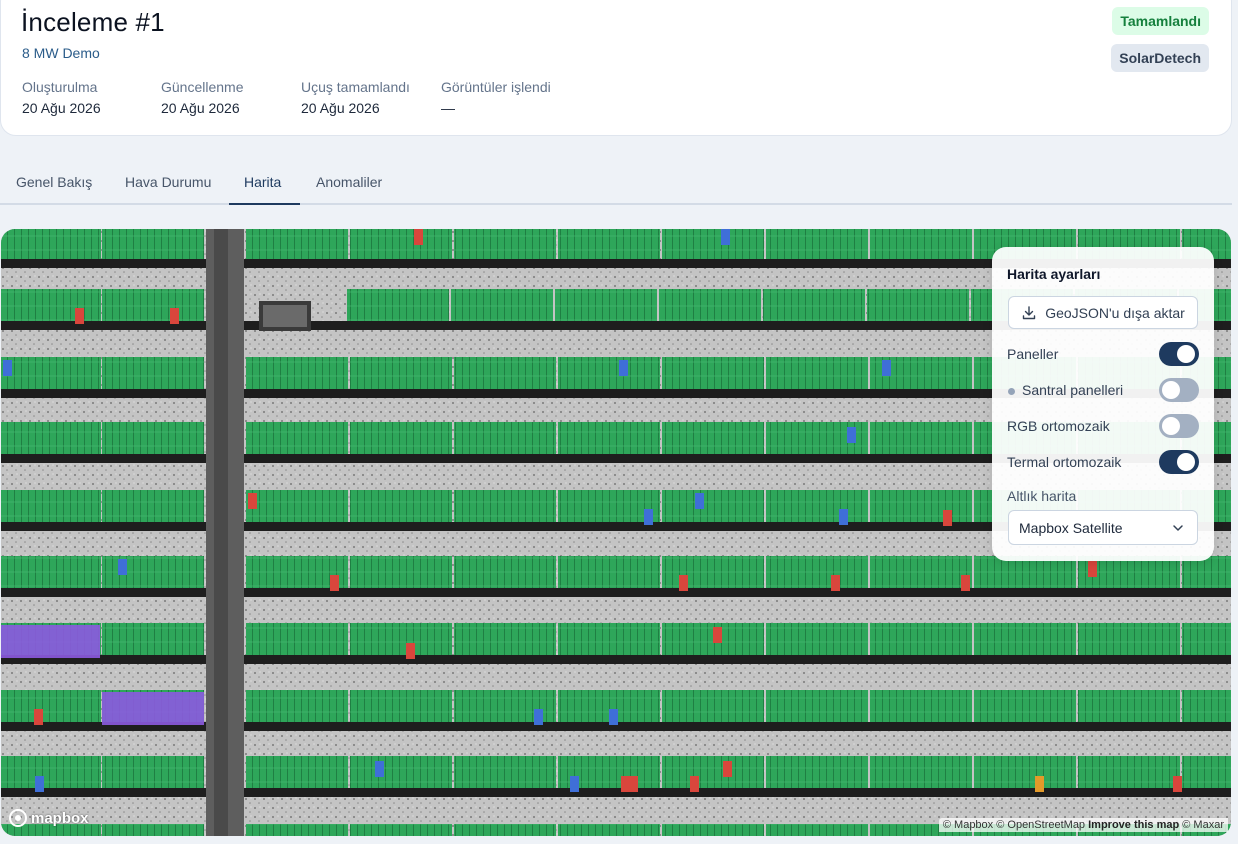 This screenshot has height=844, width=1238. I want to click on mapbox-logo: mapbox, so click(49, 818).